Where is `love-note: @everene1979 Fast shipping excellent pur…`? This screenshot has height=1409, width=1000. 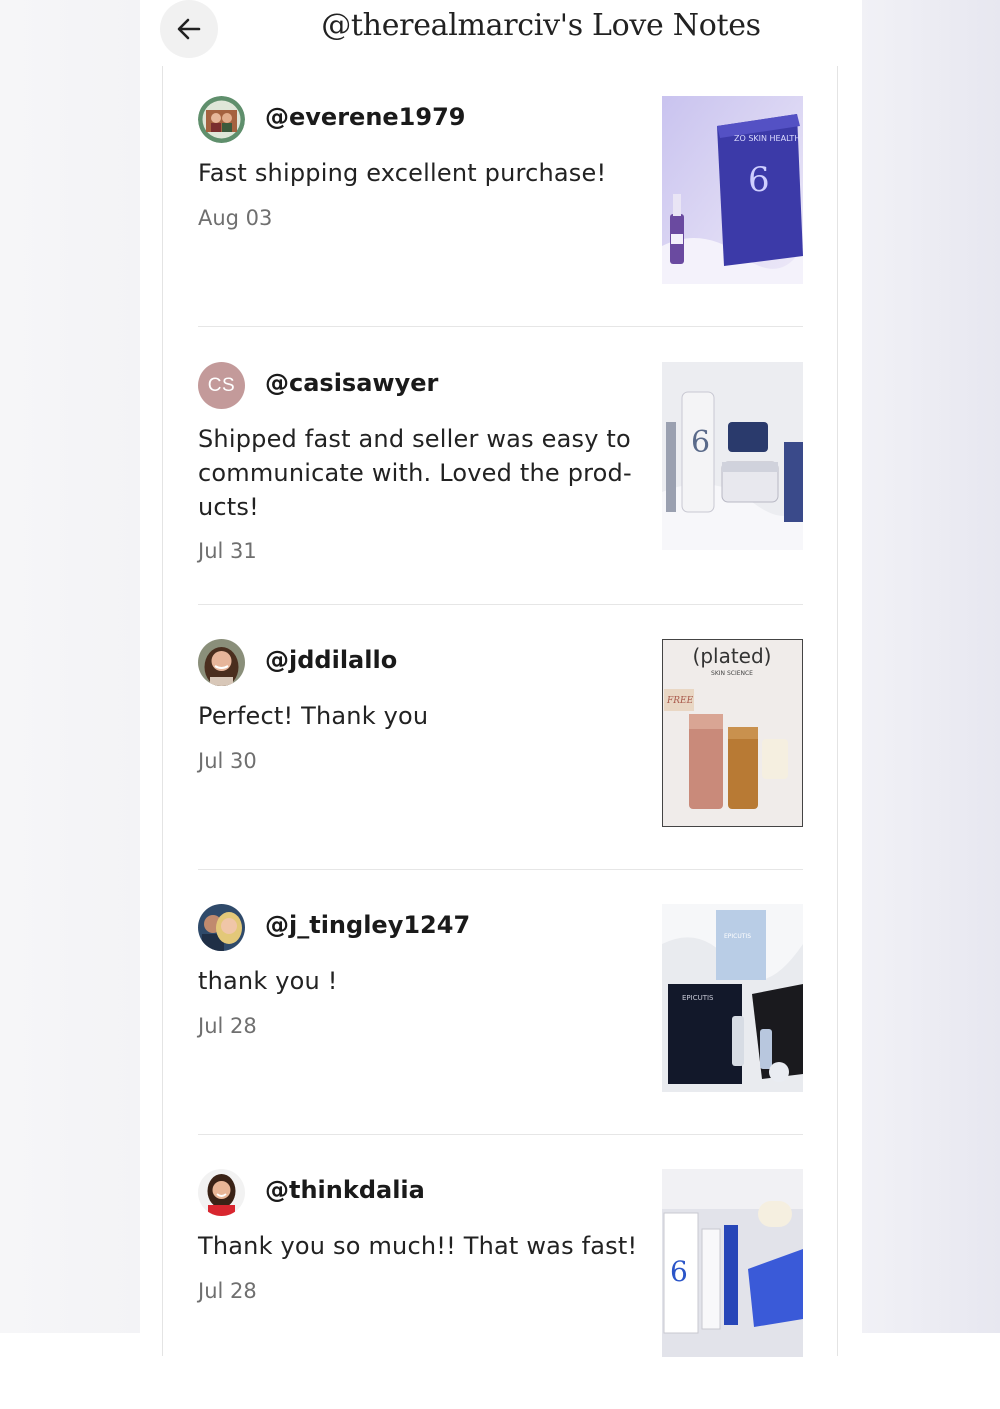 love-note: @everene1979 Fast shipping excellent pur… is located at coordinates (500, 226).